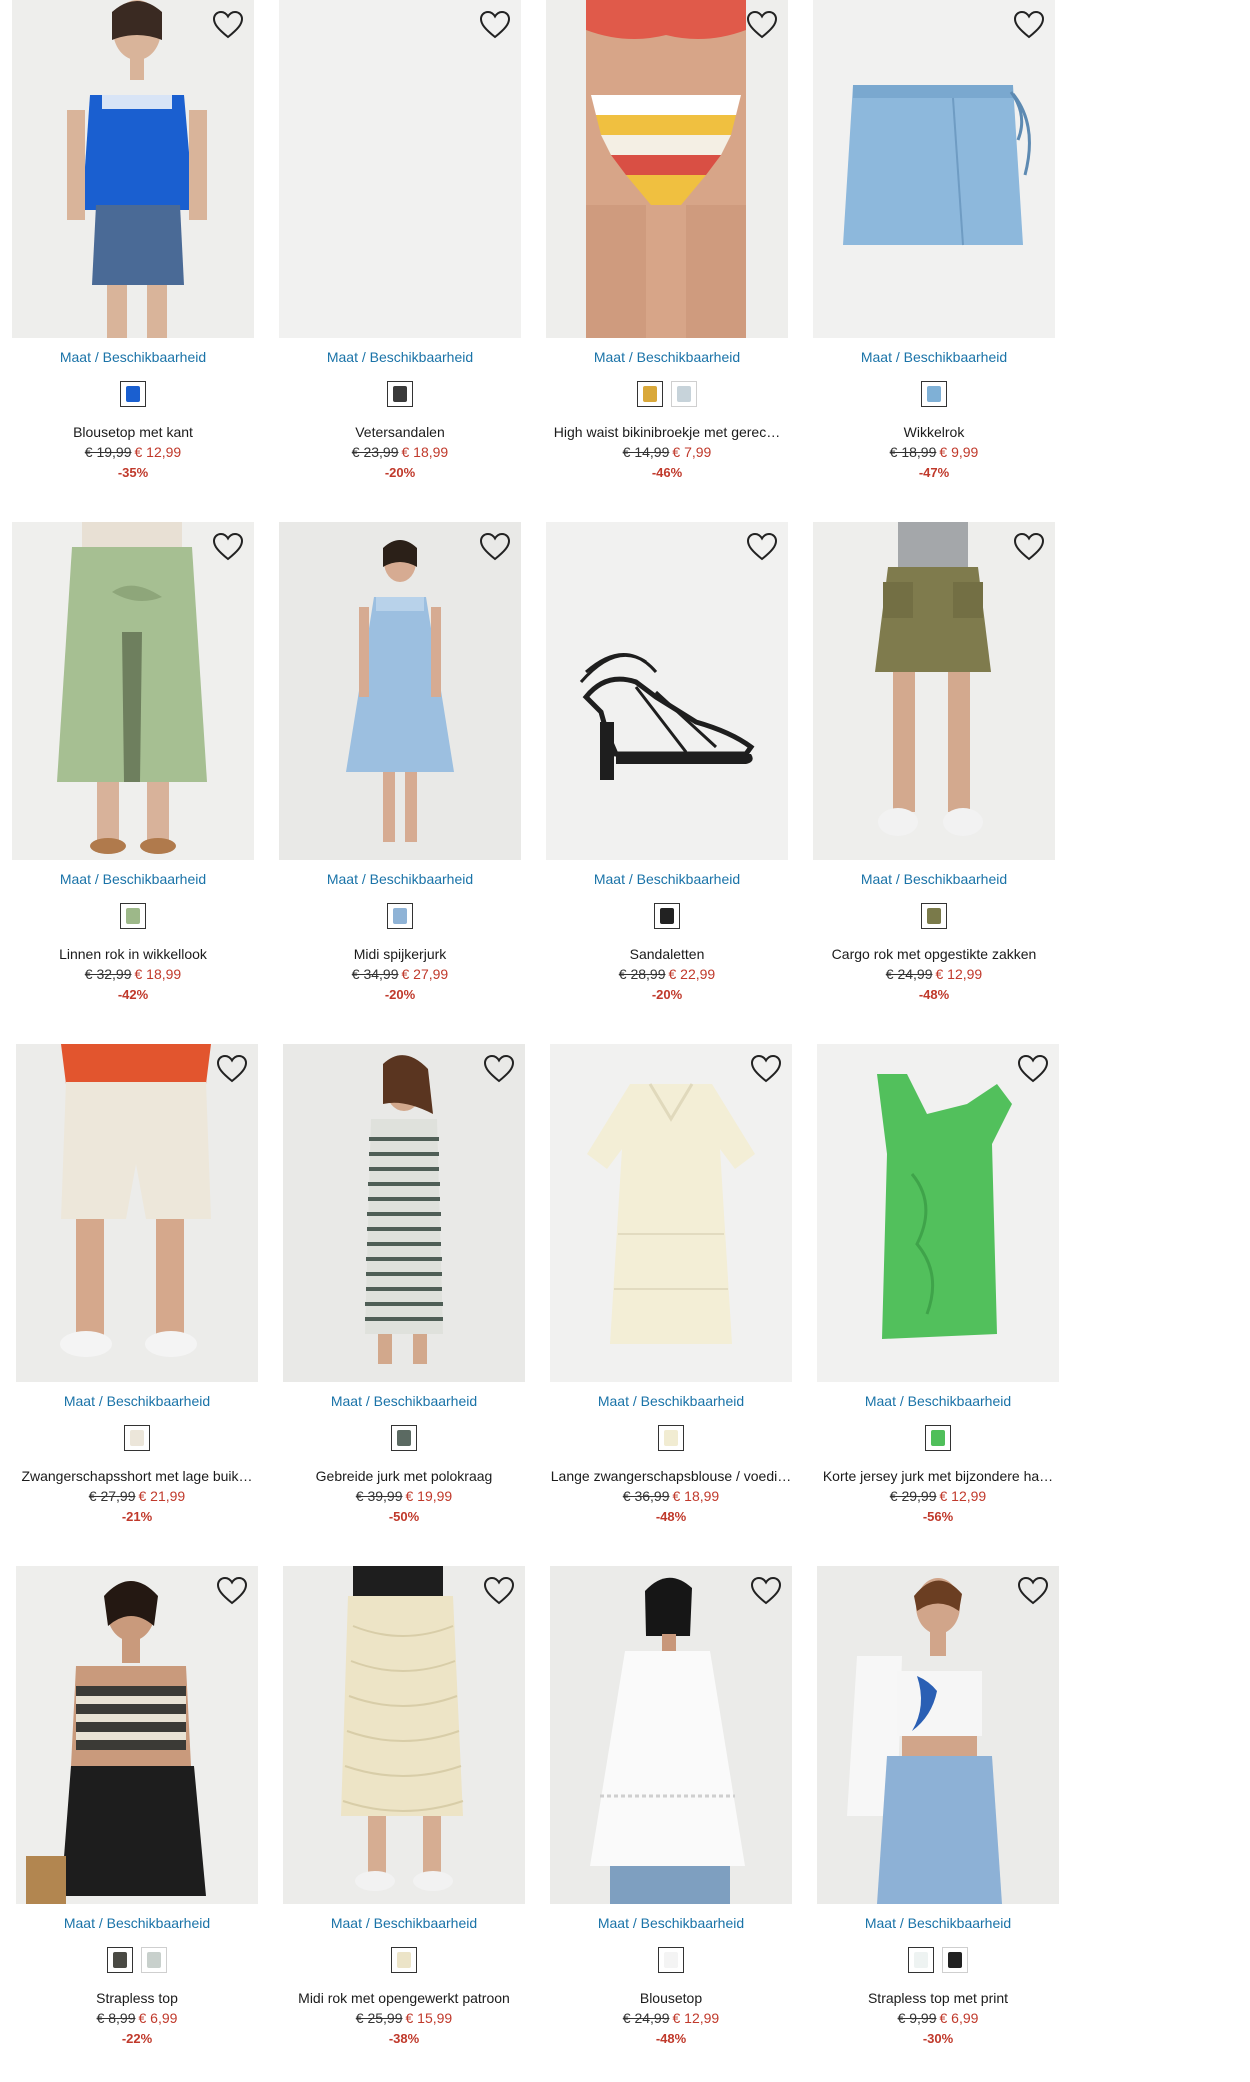 The width and height of the screenshot is (1250, 2082). What do you see at coordinates (934, 432) in the screenshot?
I see `product-name: Wikkelrok` at bounding box center [934, 432].